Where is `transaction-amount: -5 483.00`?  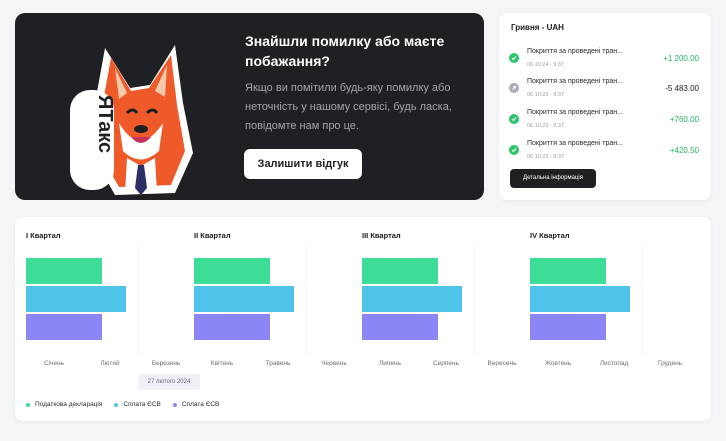
transaction-amount: -5 483.00 is located at coordinates (682, 88).